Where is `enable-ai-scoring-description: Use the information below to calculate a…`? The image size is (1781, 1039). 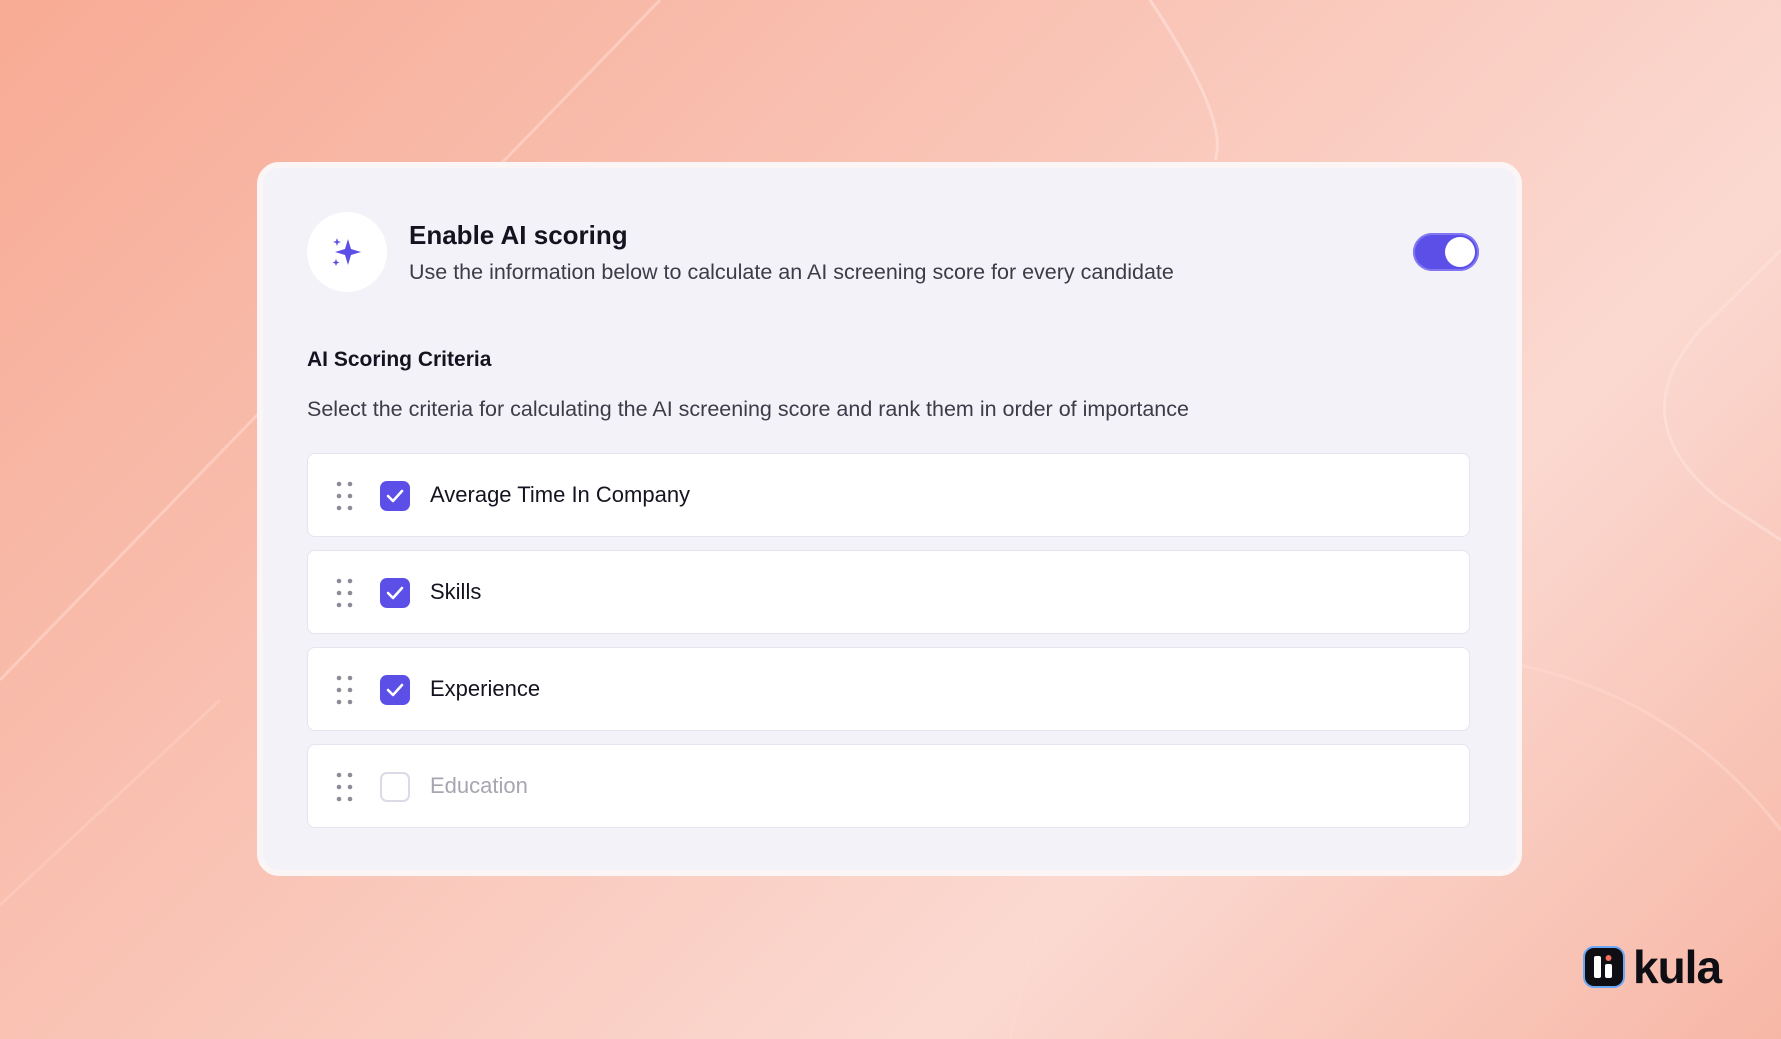
enable-ai-scoring-description: Use the information below to calculate a… is located at coordinates (791, 272).